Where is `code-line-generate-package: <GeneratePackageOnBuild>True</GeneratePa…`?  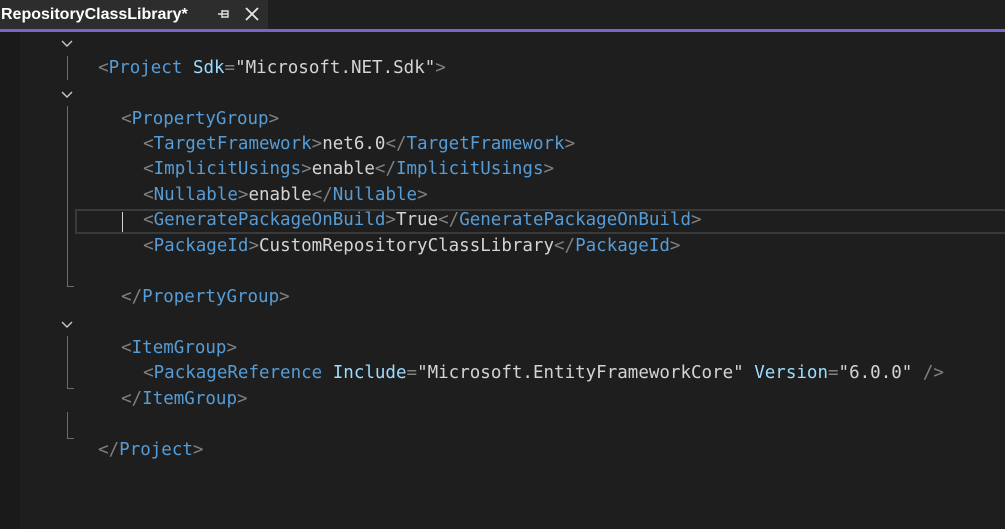 code-line-generate-package: <GeneratePackageOnBuild>True</GeneratePa… is located at coordinates (411, 206).